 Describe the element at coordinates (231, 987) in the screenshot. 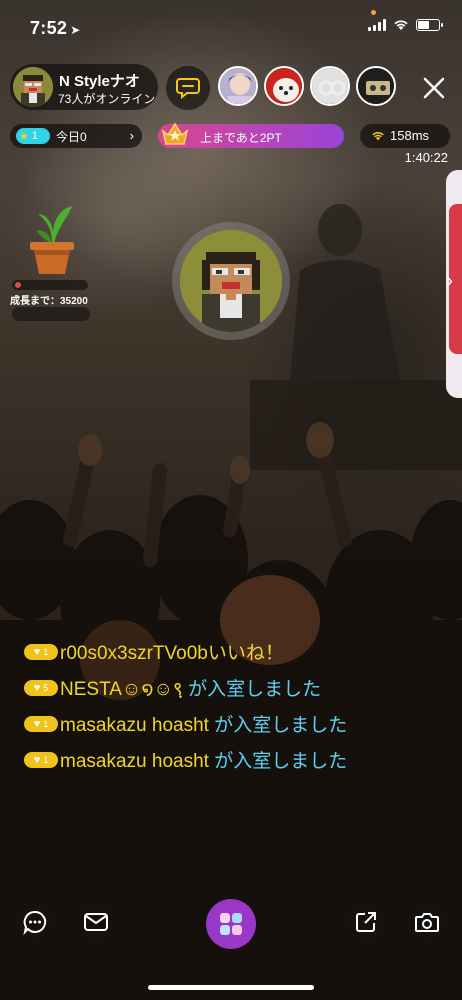

I see `home-indicator` at that location.